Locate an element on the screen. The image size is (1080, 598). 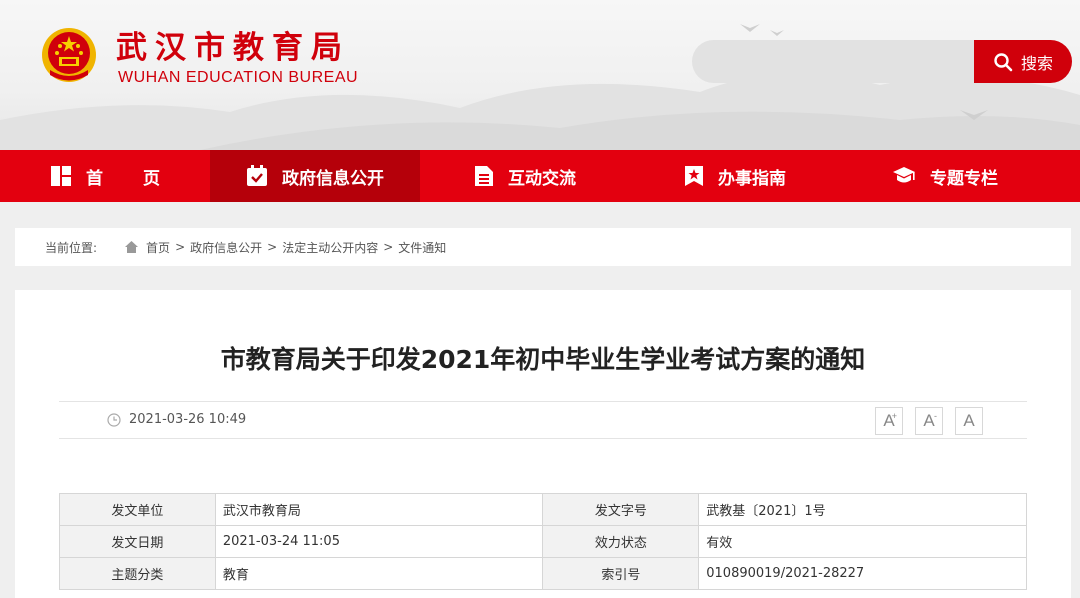
nav-item-label: 首页 is located at coordinates (143, 178).